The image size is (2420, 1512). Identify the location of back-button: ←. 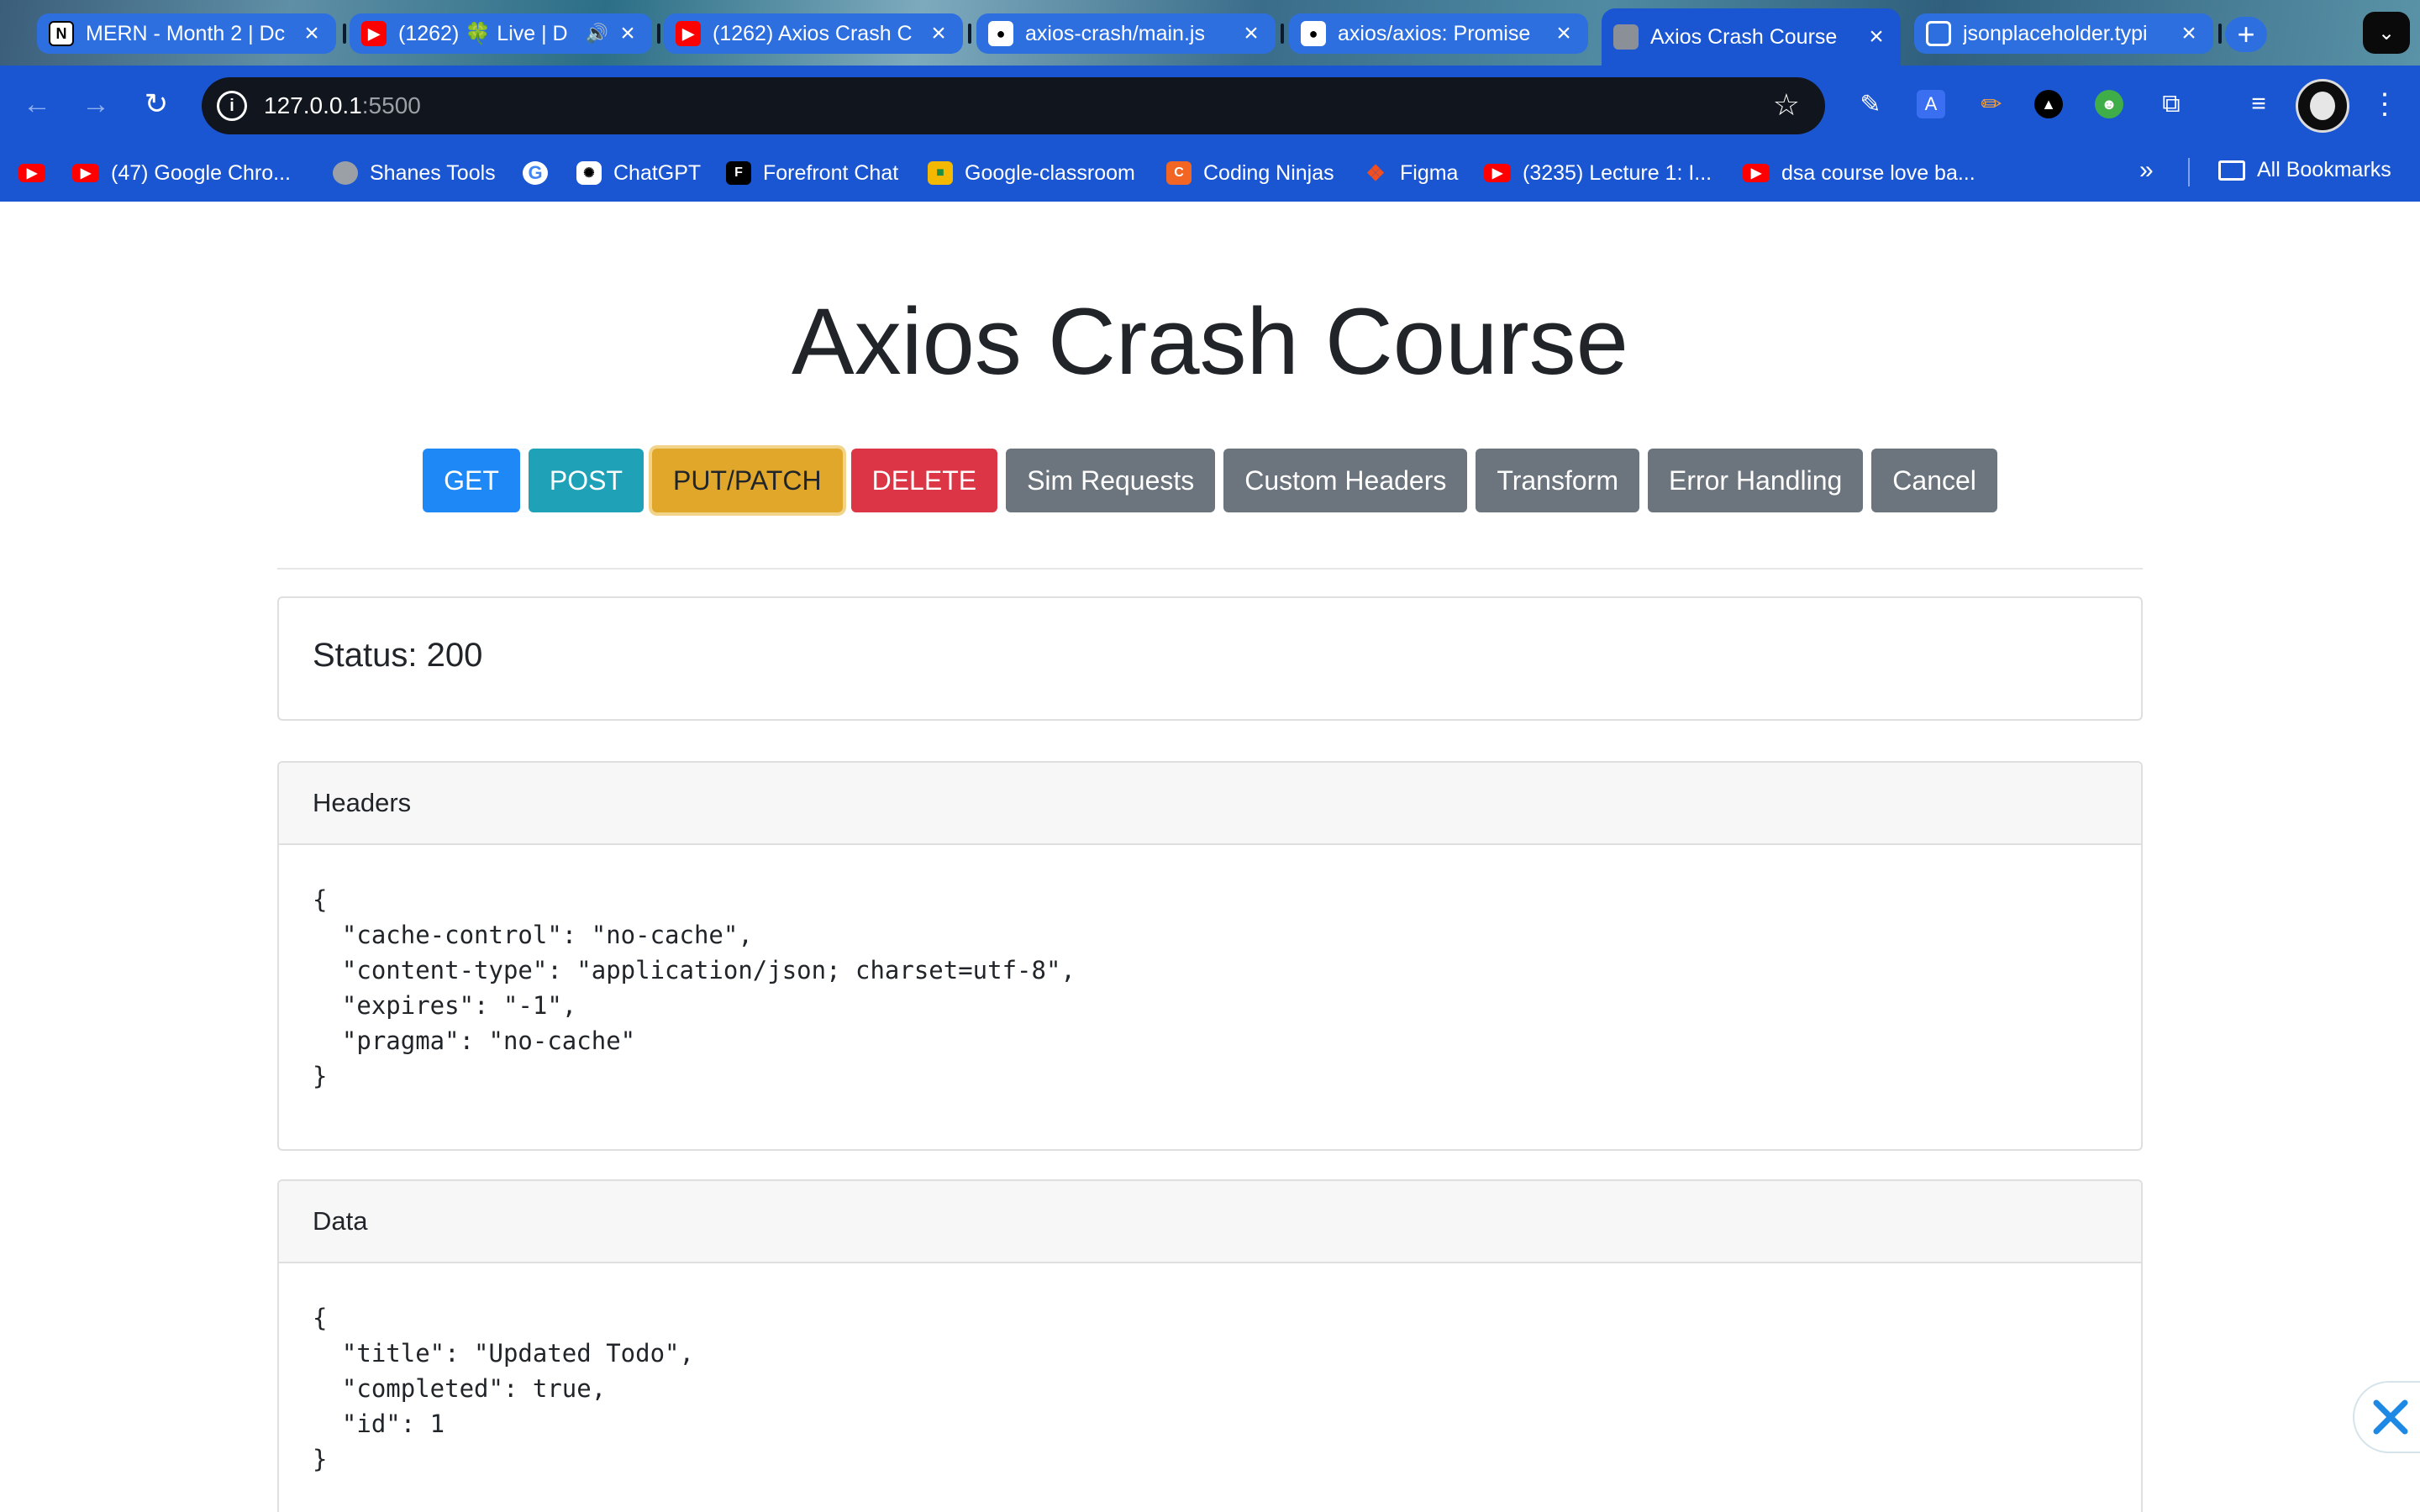
(36, 104).